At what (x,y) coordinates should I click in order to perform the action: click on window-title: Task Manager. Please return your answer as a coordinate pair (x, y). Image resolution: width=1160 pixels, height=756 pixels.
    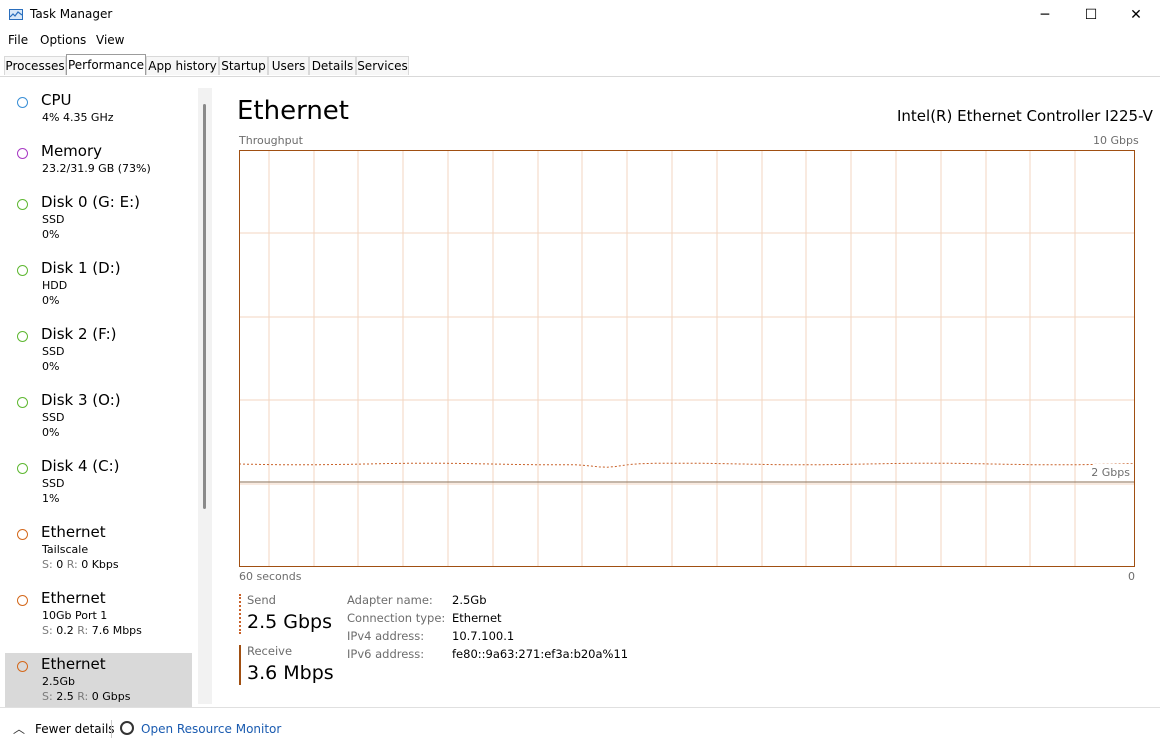
    Looking at the image, I should click on (71, 14).